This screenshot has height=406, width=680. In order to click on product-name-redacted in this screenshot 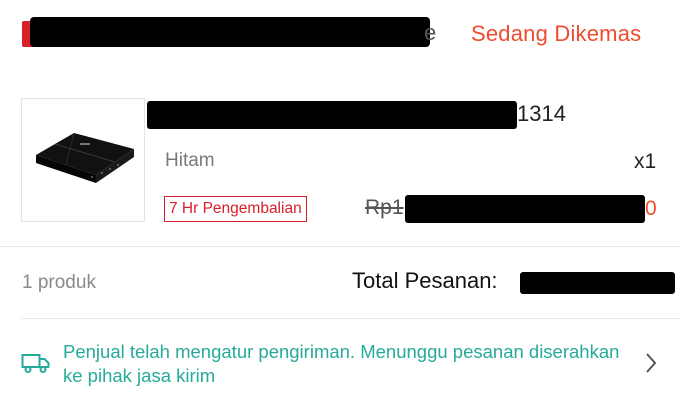, I will do `click(332, 115)`.